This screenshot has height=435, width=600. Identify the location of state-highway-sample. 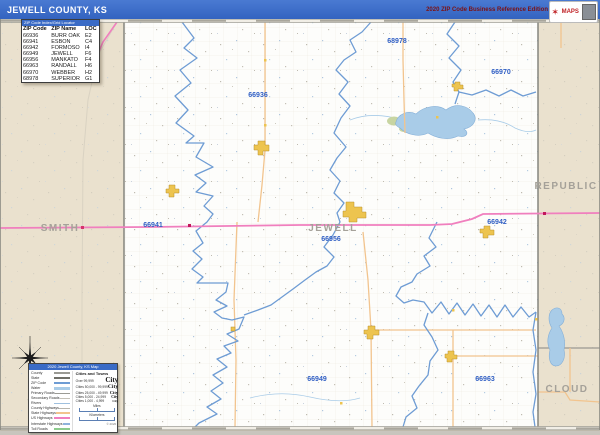
(62, 413).